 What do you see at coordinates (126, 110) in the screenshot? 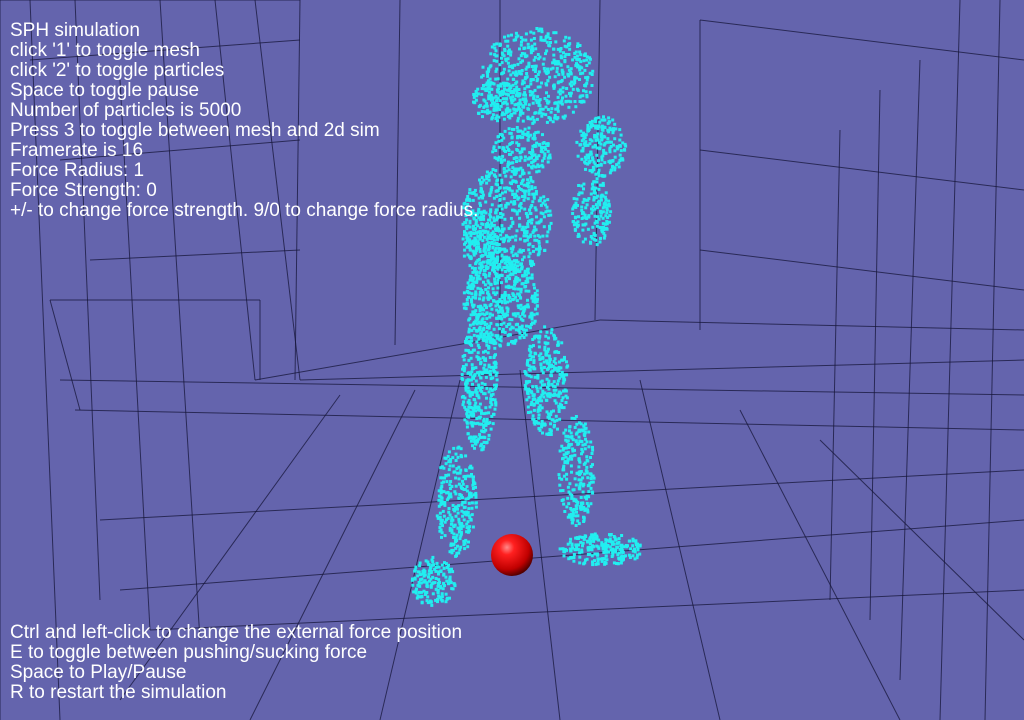
I see `hud-line-particle-count: Number of particles is 5000` at bounding box center [126, 110].